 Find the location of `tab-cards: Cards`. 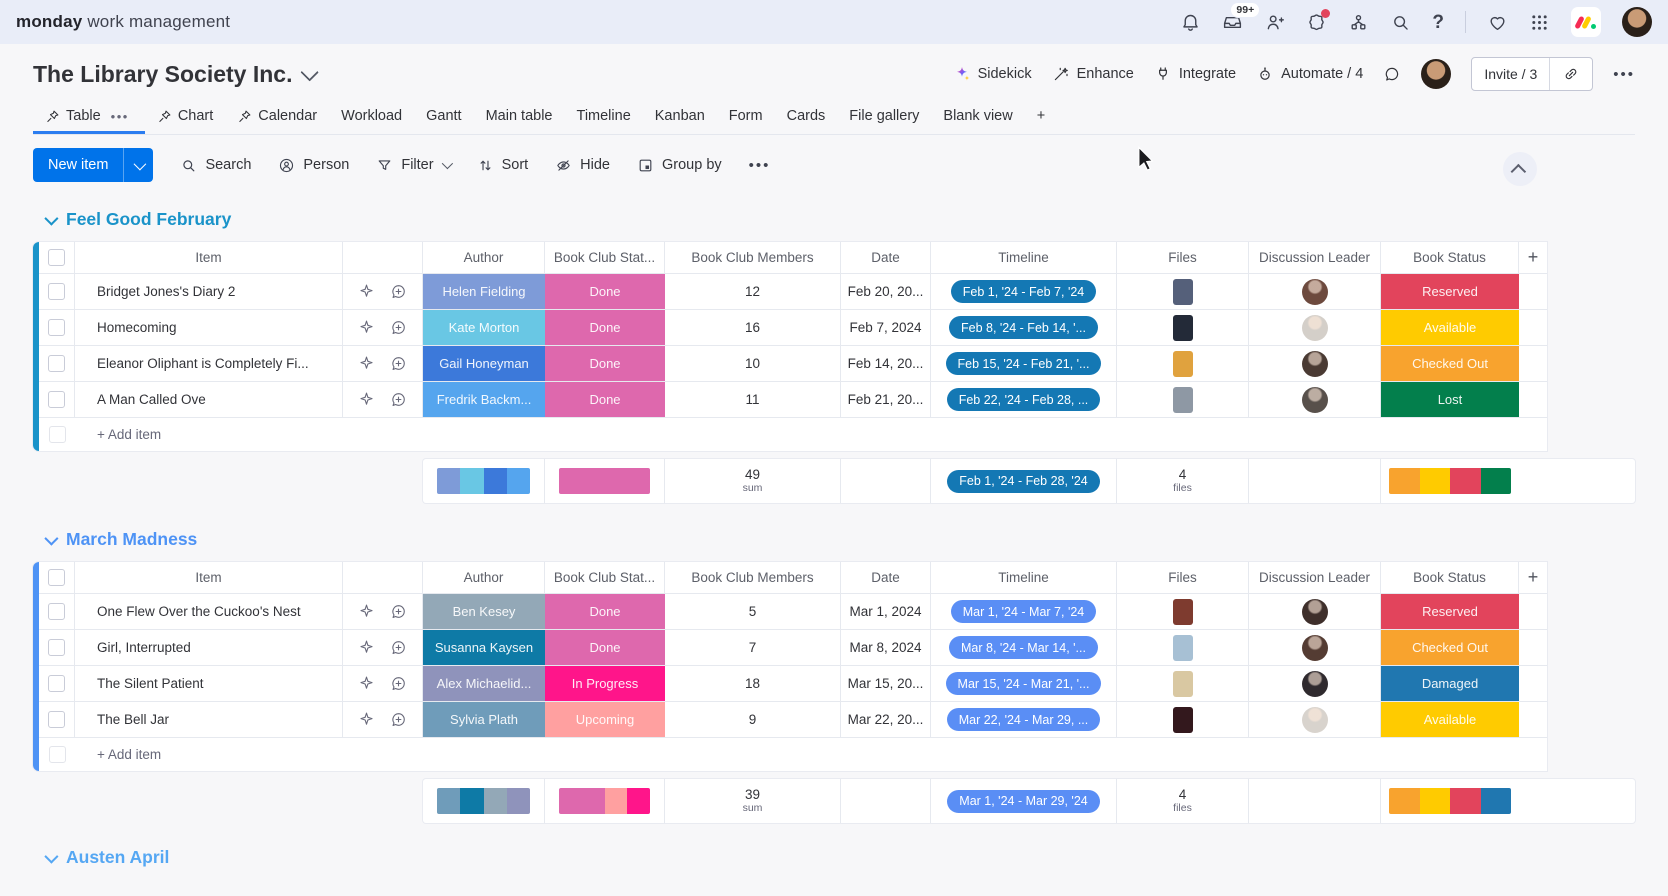

tab-cards: Cards is located at coordinates (806, 116).